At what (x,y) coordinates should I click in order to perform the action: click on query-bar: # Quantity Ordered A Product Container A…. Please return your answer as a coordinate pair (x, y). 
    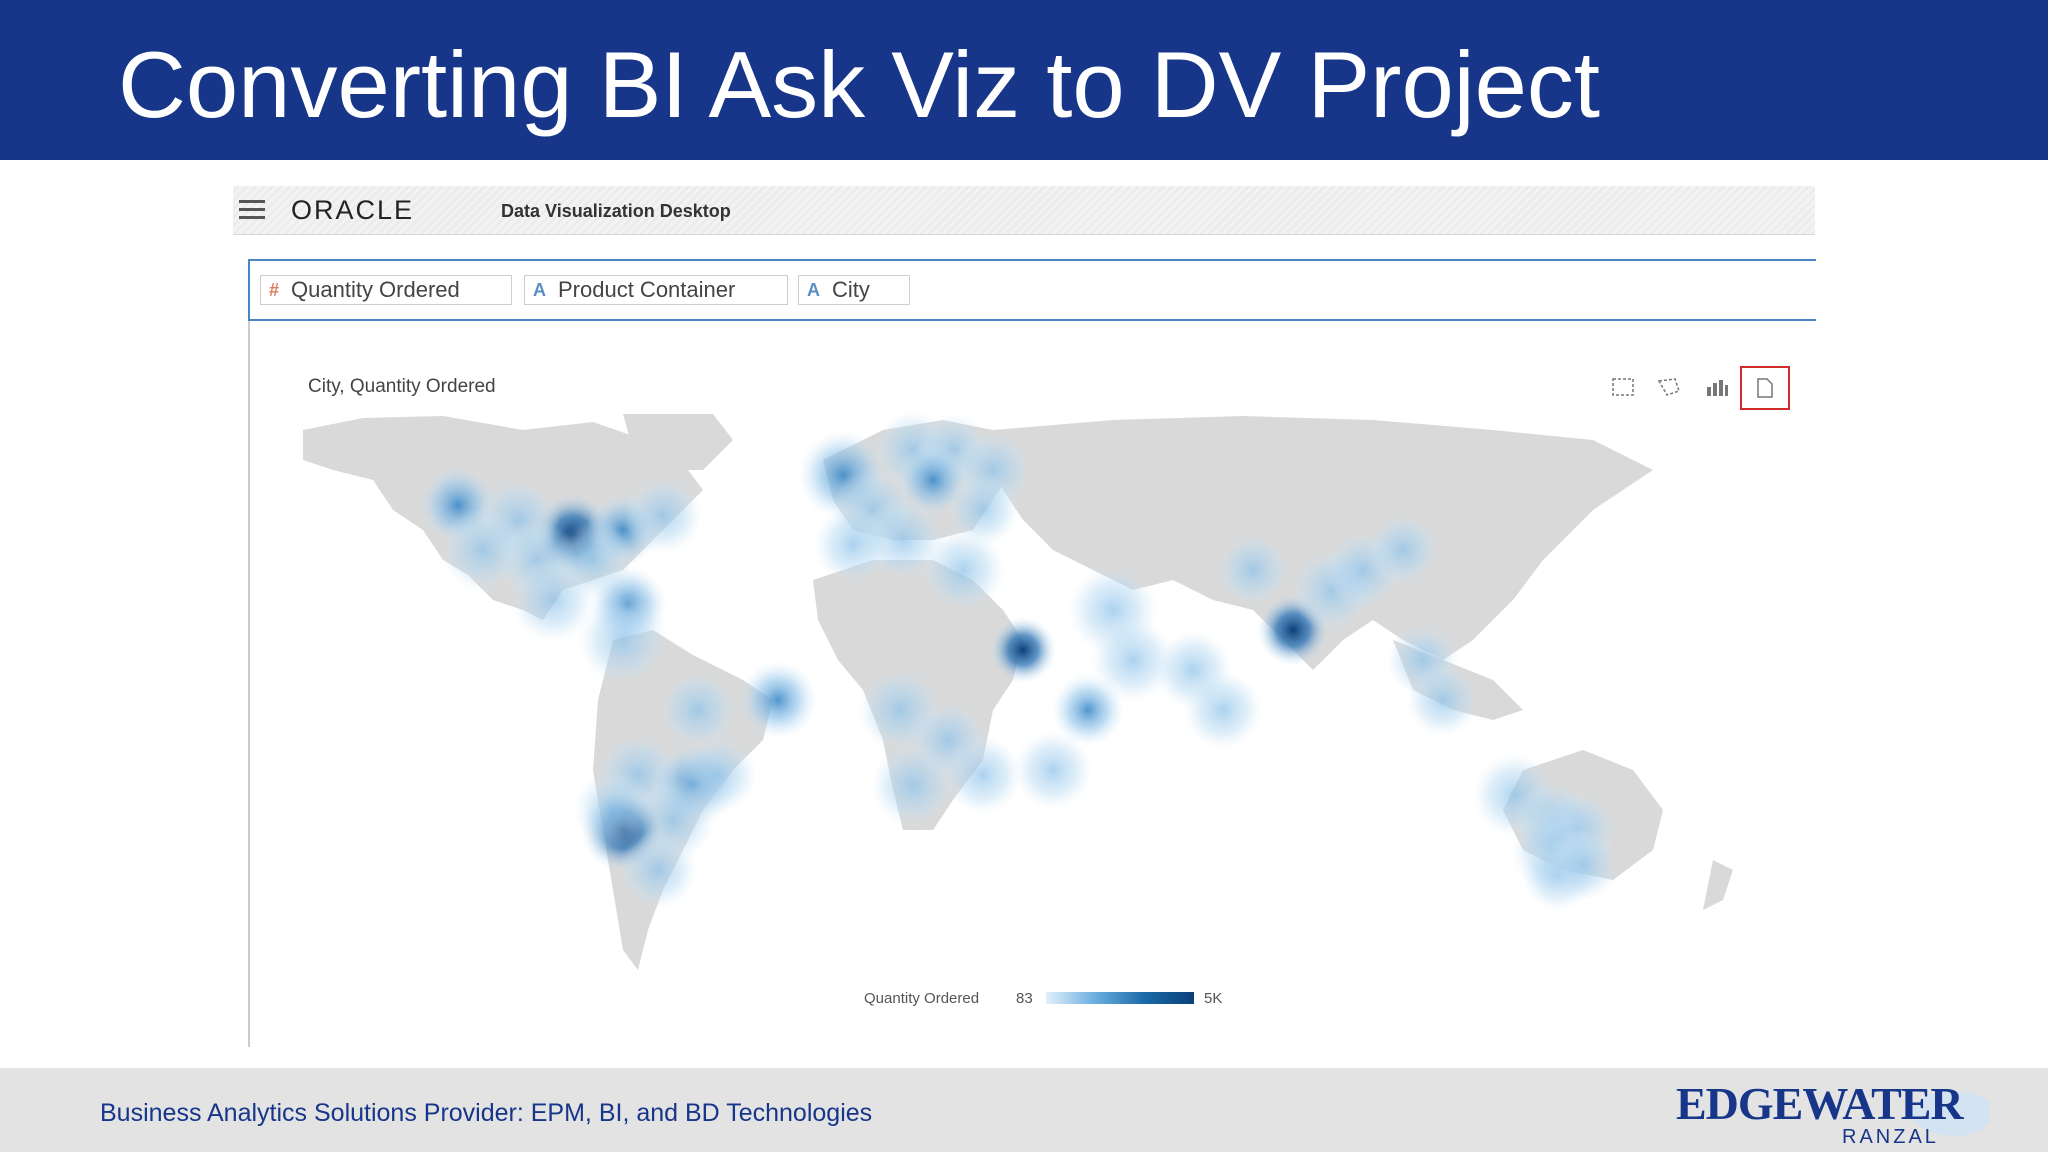
    Looking at the image, I should click on (1032, 290).